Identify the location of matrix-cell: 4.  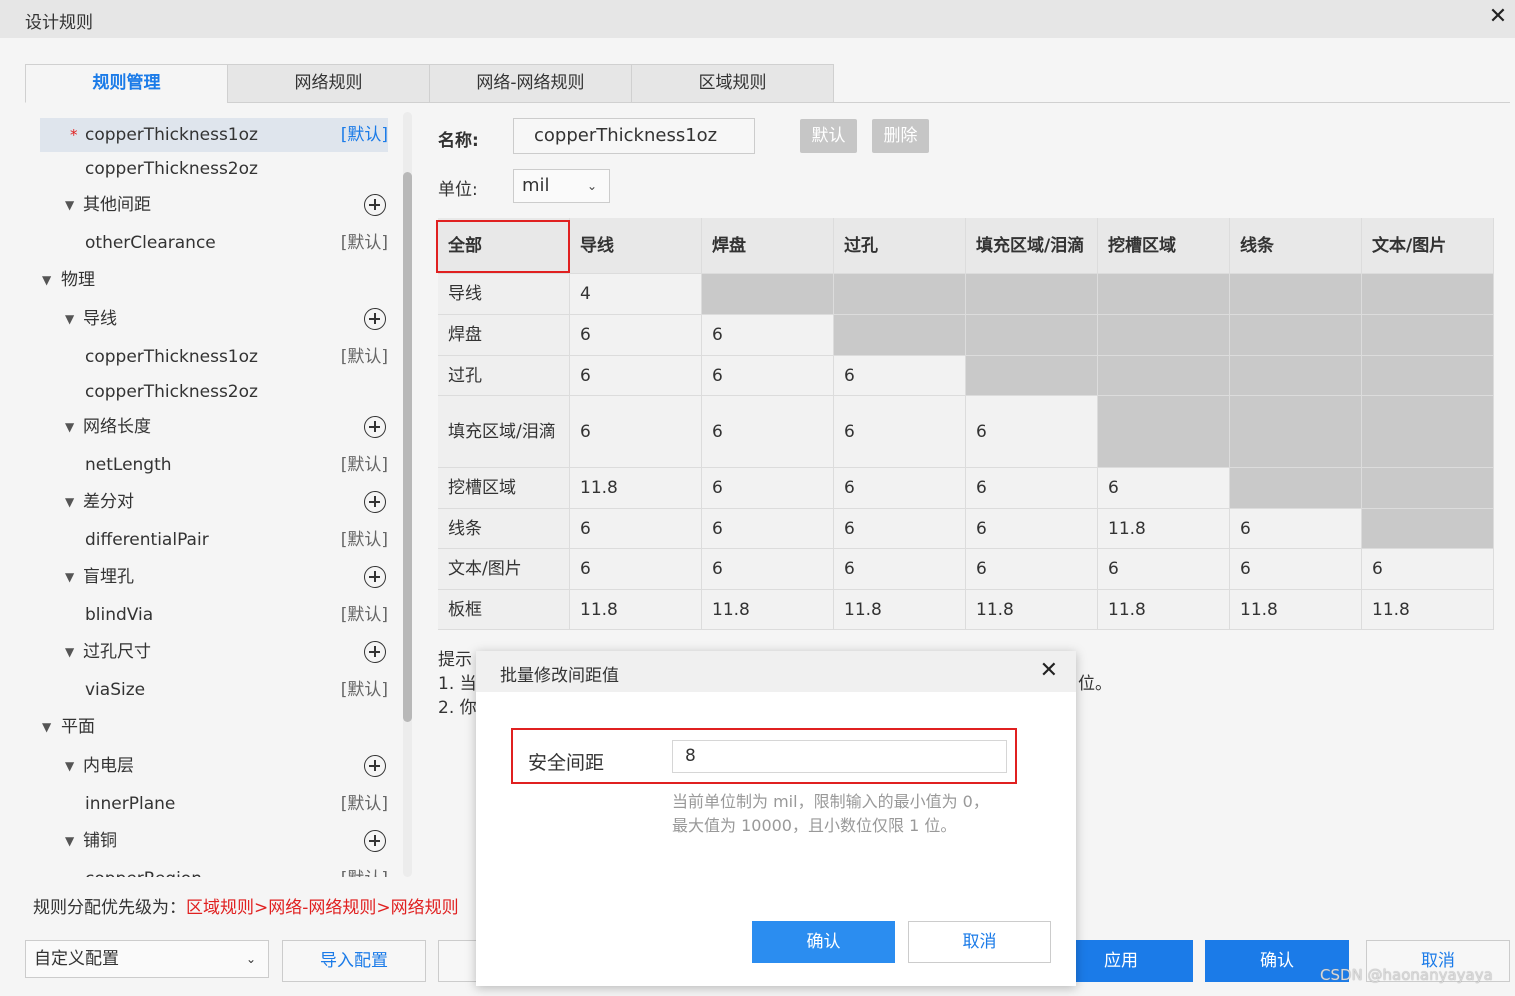
(636, 294).